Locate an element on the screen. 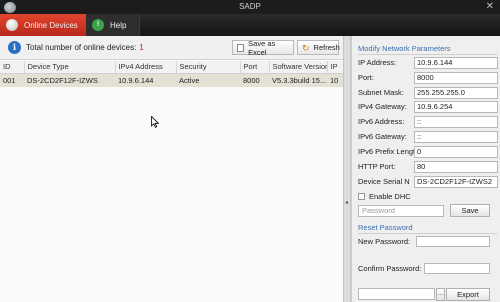 The height and width of the screenshot is (302, 500). column-header-device-type: Device Type is located at coordinates (70, 67).